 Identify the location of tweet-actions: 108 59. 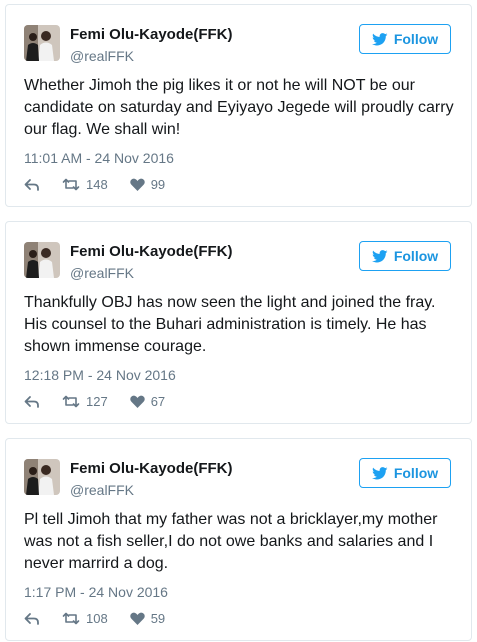
(105, 618).